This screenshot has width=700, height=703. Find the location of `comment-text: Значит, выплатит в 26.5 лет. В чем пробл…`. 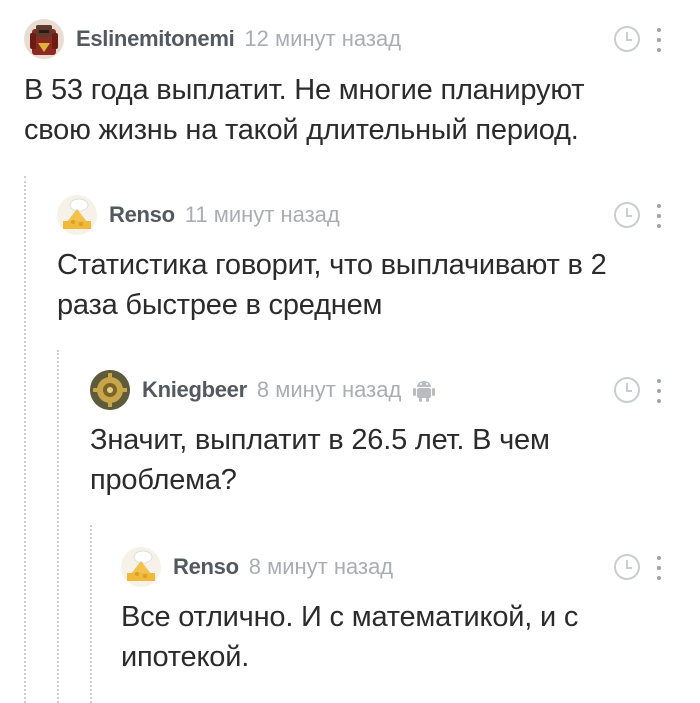

comment-text: Значит, выплатит в 26.5 лет. В чем пробл… is located at coordinates (320, 460).